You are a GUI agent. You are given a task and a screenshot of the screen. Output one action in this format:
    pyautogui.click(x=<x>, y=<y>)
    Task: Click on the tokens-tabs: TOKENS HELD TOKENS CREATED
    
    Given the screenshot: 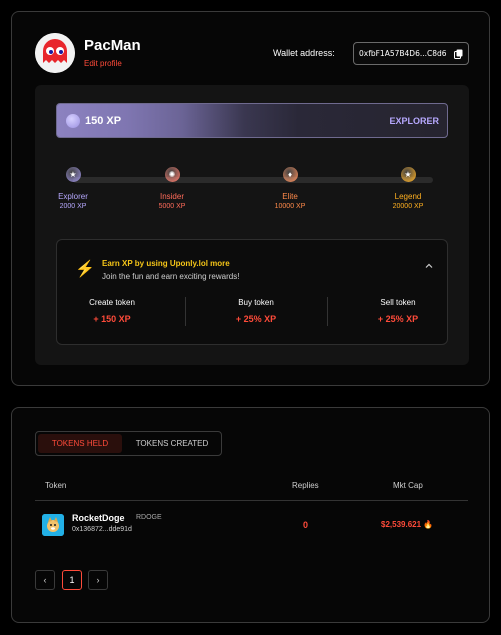 What is the action you would take?
    pyautogui.click(x=128, y=443)
    